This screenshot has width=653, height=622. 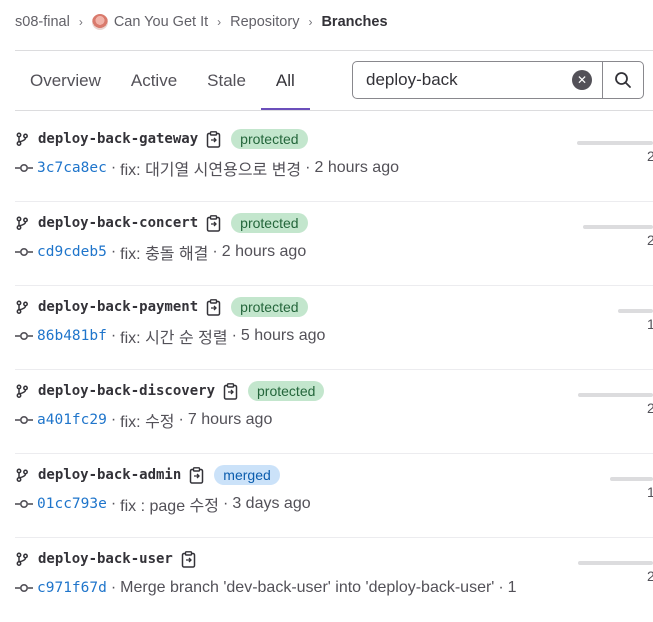 What do you see at coordinates (109, 475) in the screenshot?
I see `branch-name-link: deploy-back-admin` at bounding box center [109, 475].